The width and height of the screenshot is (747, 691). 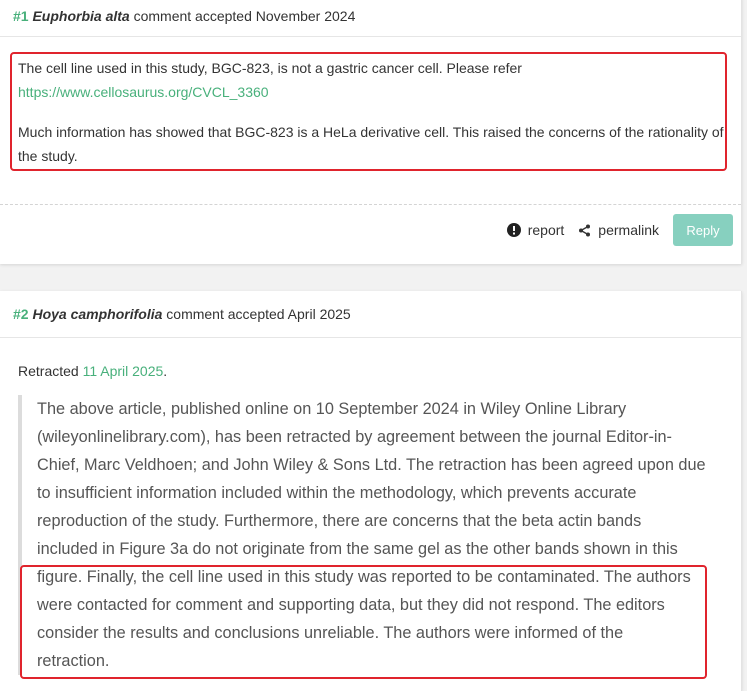 What do you see at coordinates (628, 230) in the screenshot?
I see `permalink-label: permalink` at bounding box center [628, 230].